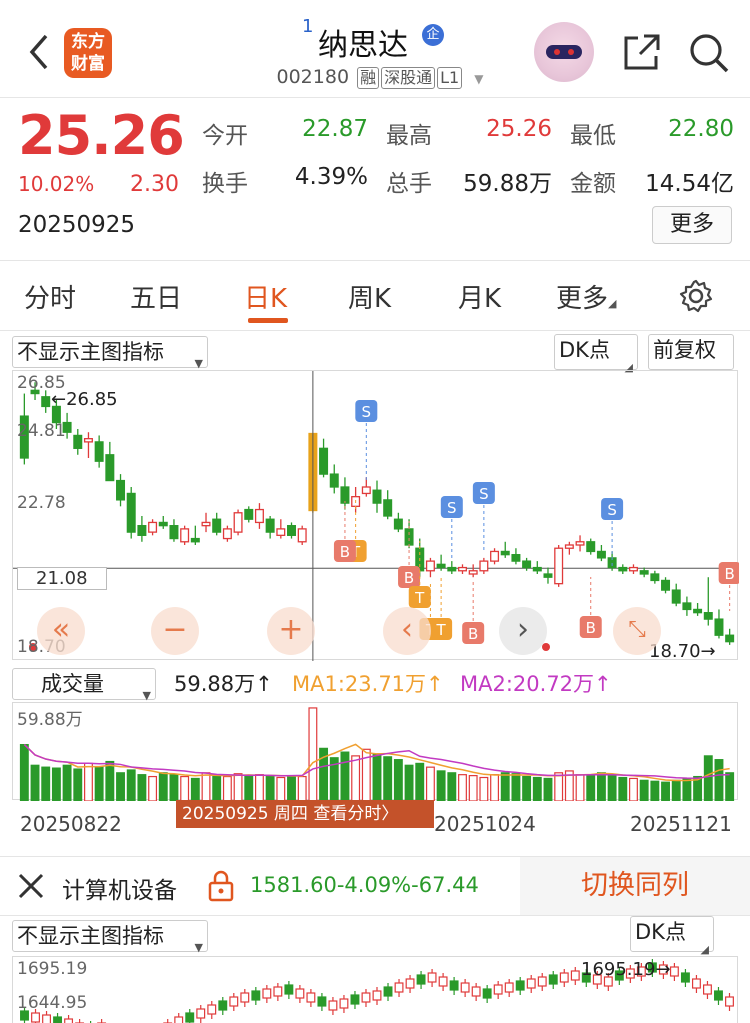 The image size is (750, 1023). Describe the element at coordinates (375, 260) in the screenshot. I see `divider` at that location.